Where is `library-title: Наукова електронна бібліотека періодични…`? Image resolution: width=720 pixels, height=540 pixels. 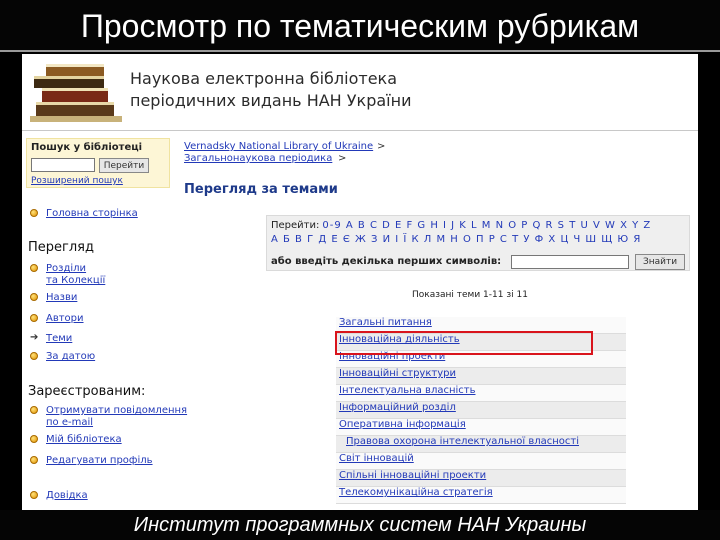
library-title: Наукова електронна бібліотека періодични… is located at coordinates (270, 90).